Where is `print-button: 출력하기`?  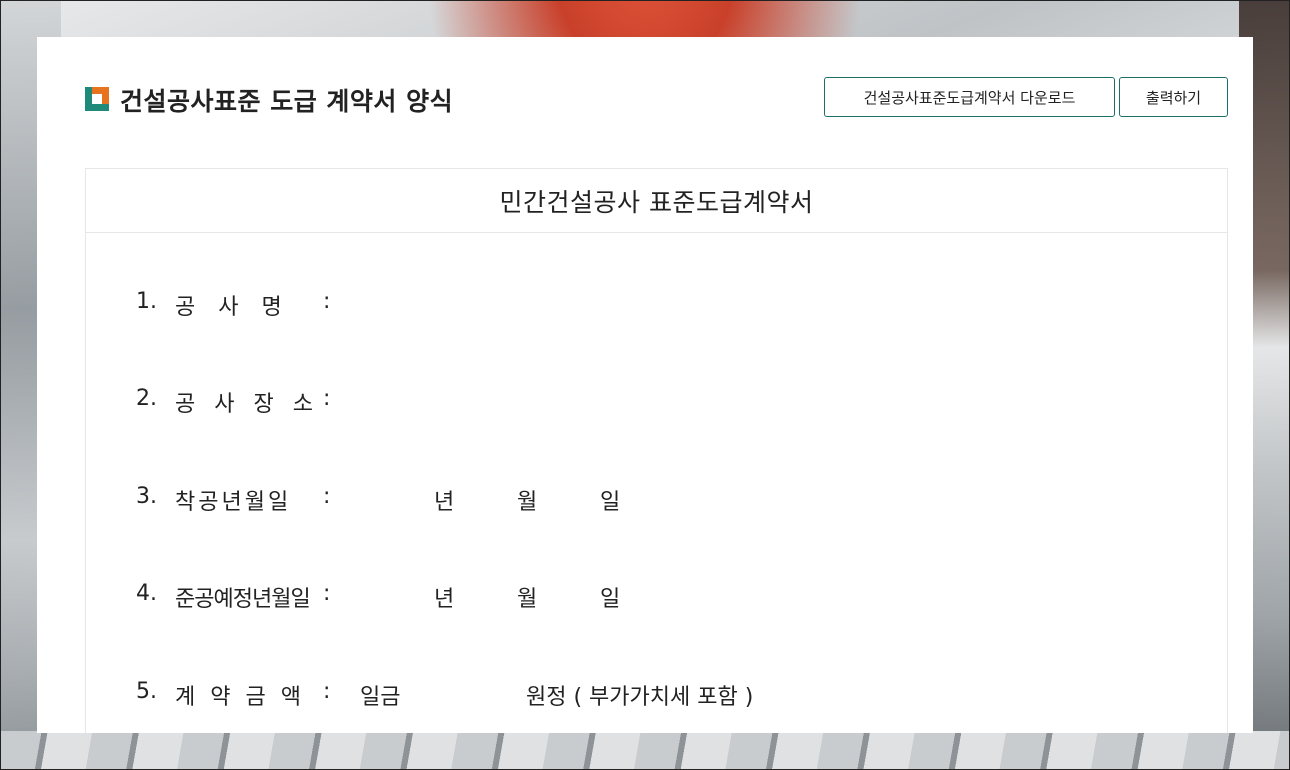
print-button: 출력하기 is located at coordinates (1173, 97).